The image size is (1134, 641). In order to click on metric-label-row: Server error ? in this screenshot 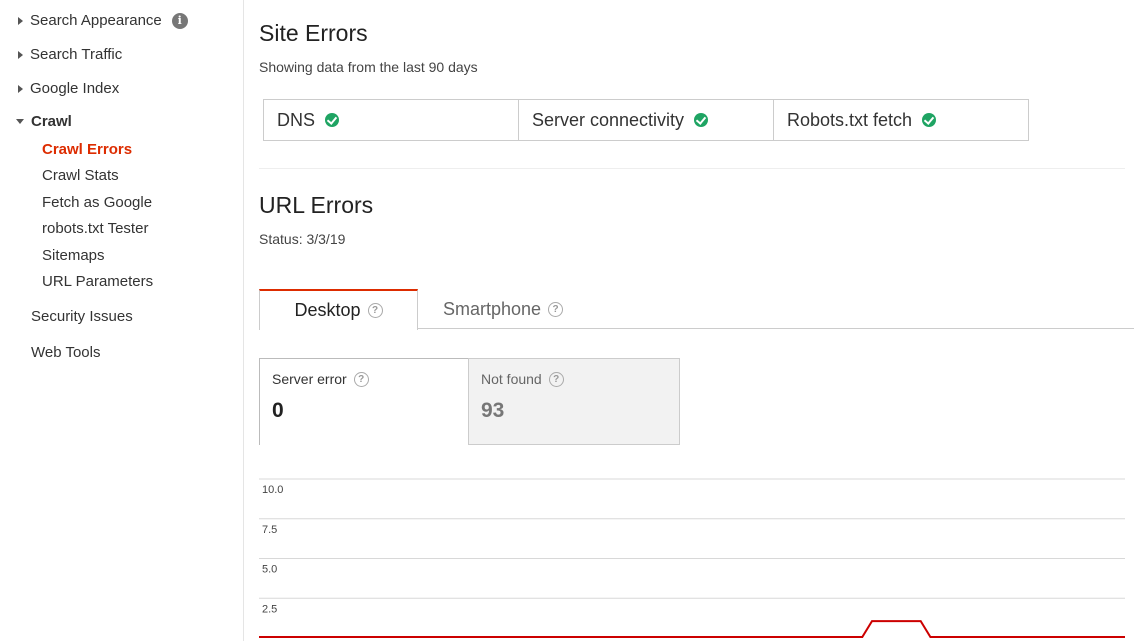, I will do `click(364, 379)`.